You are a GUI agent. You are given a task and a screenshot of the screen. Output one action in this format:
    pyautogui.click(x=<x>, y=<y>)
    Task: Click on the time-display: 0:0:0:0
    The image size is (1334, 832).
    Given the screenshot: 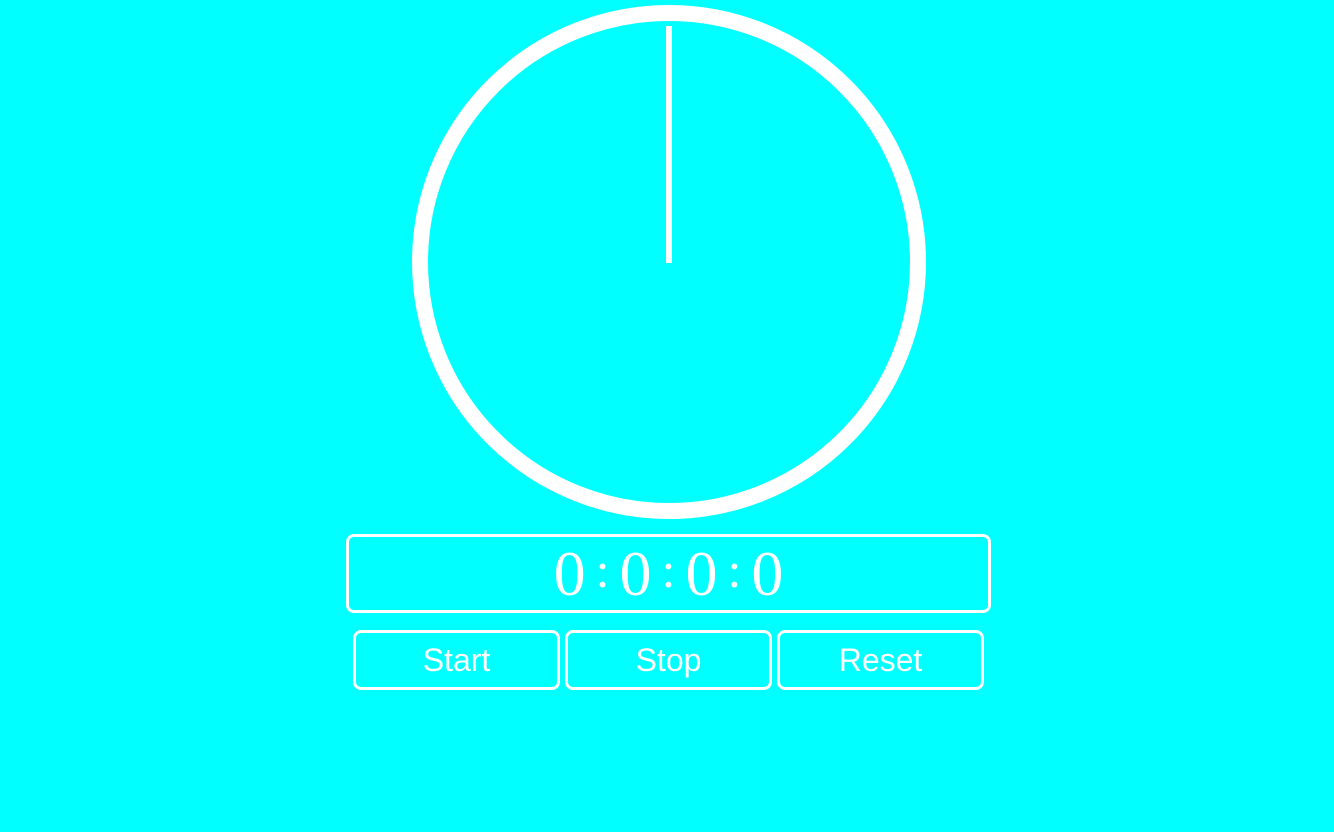 What is the action you would take?
    pyautogui.click(x=668, y=573)
    